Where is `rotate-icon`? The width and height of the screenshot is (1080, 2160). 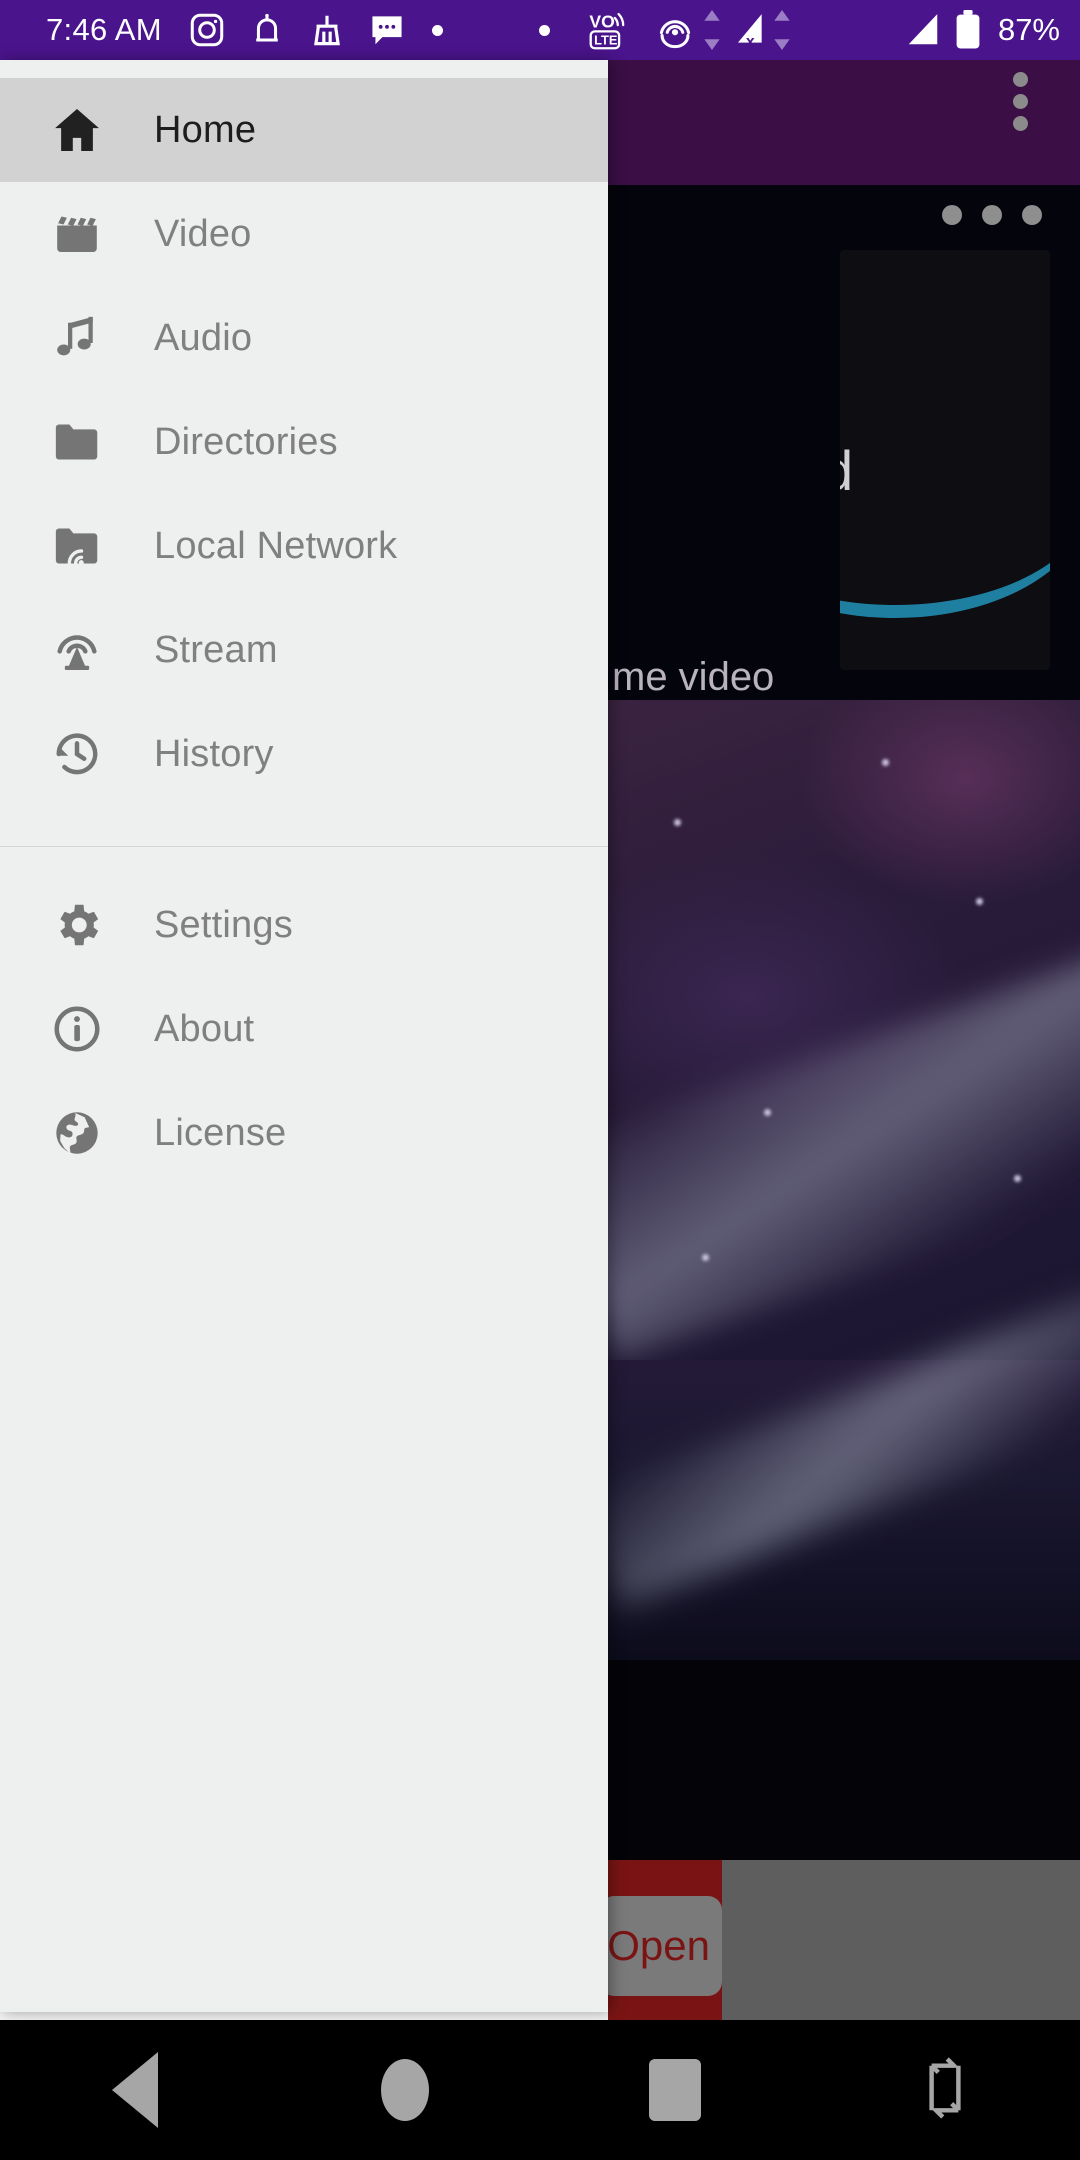 rotate-icon is located at coordinates (945, 2090).